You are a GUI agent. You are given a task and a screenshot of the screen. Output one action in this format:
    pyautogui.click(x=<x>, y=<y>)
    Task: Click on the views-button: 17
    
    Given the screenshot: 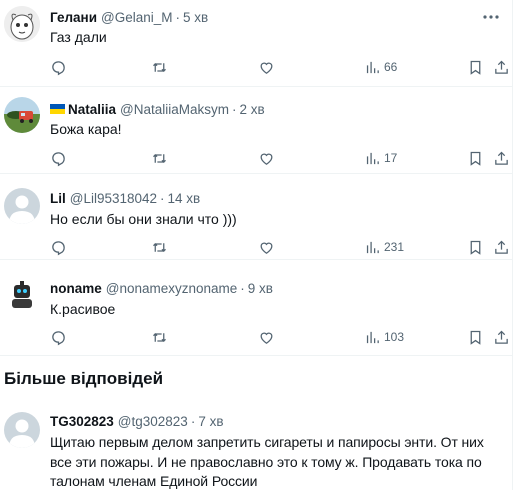 What is the action you would take?
    pyautogui.click(x=380, y=158)
    